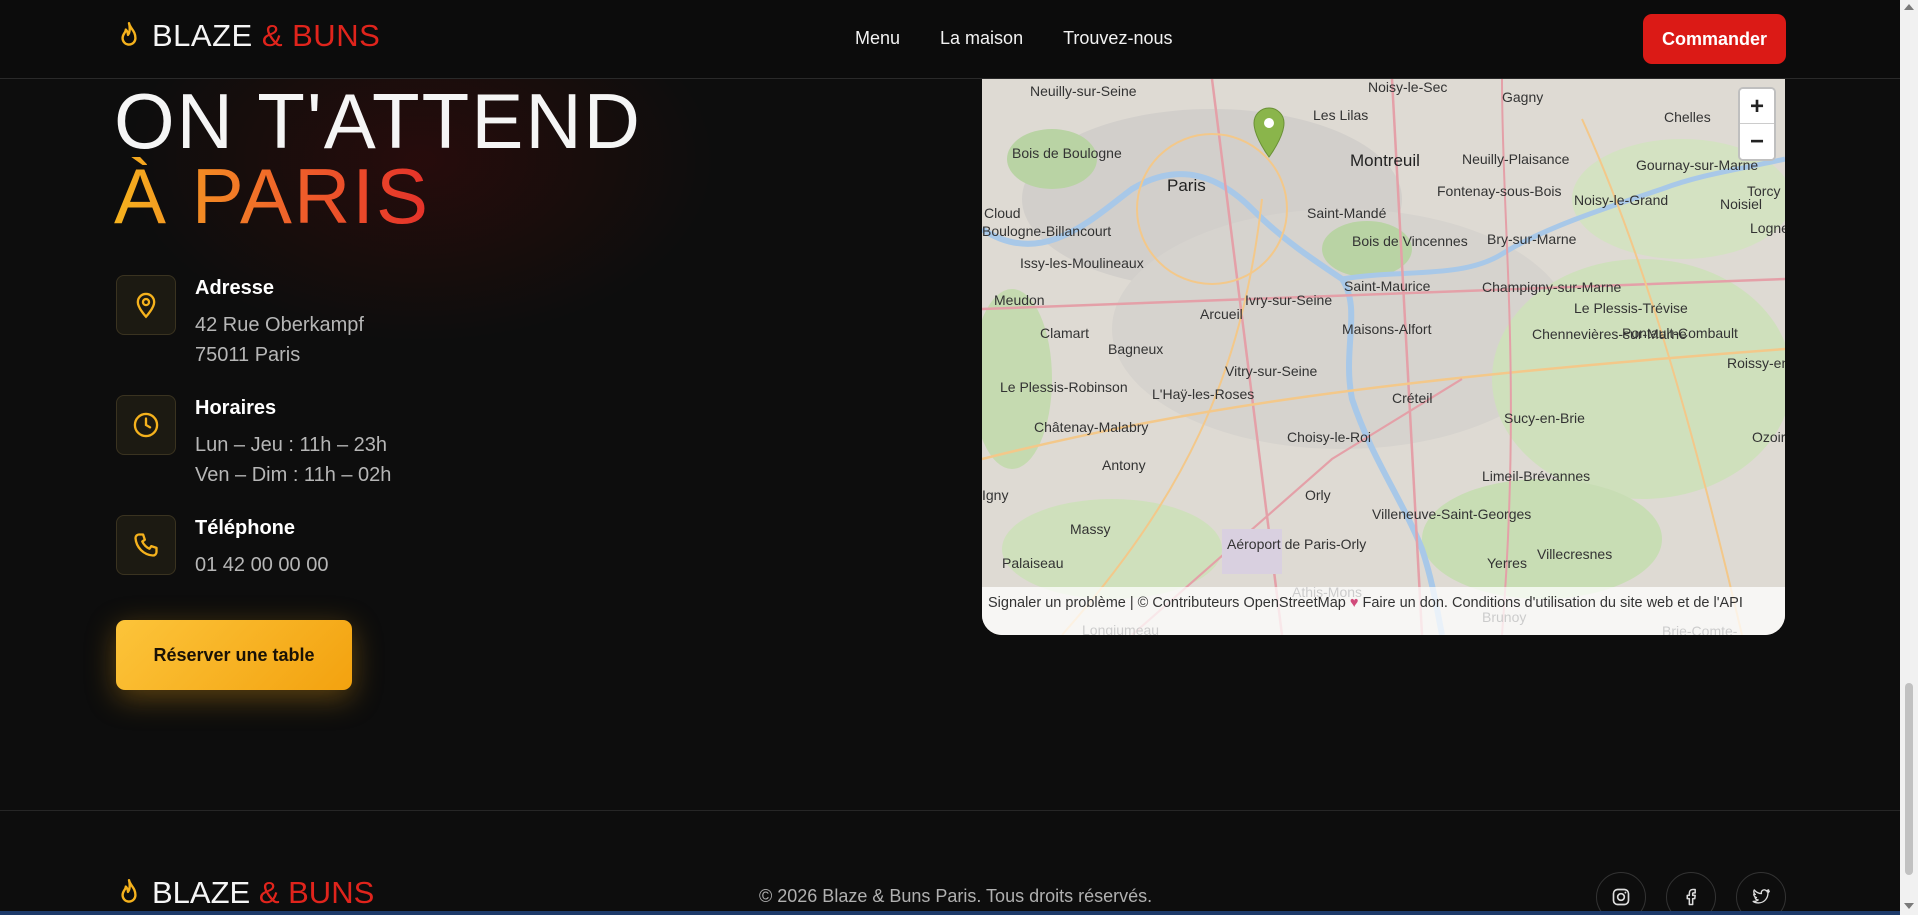 Image resolution: width=1918 pixels, height=915 pixels. Describe the element at coordinates (234, 655) in the screenshot. I see `reserve-table-button: Réserver une table` at that location.